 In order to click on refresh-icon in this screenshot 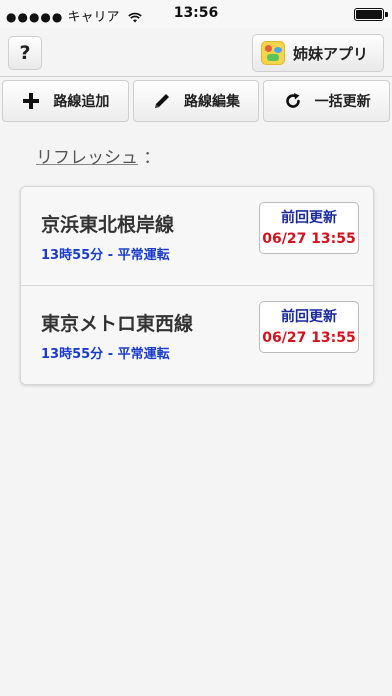, I will do `click(293, 101)`.